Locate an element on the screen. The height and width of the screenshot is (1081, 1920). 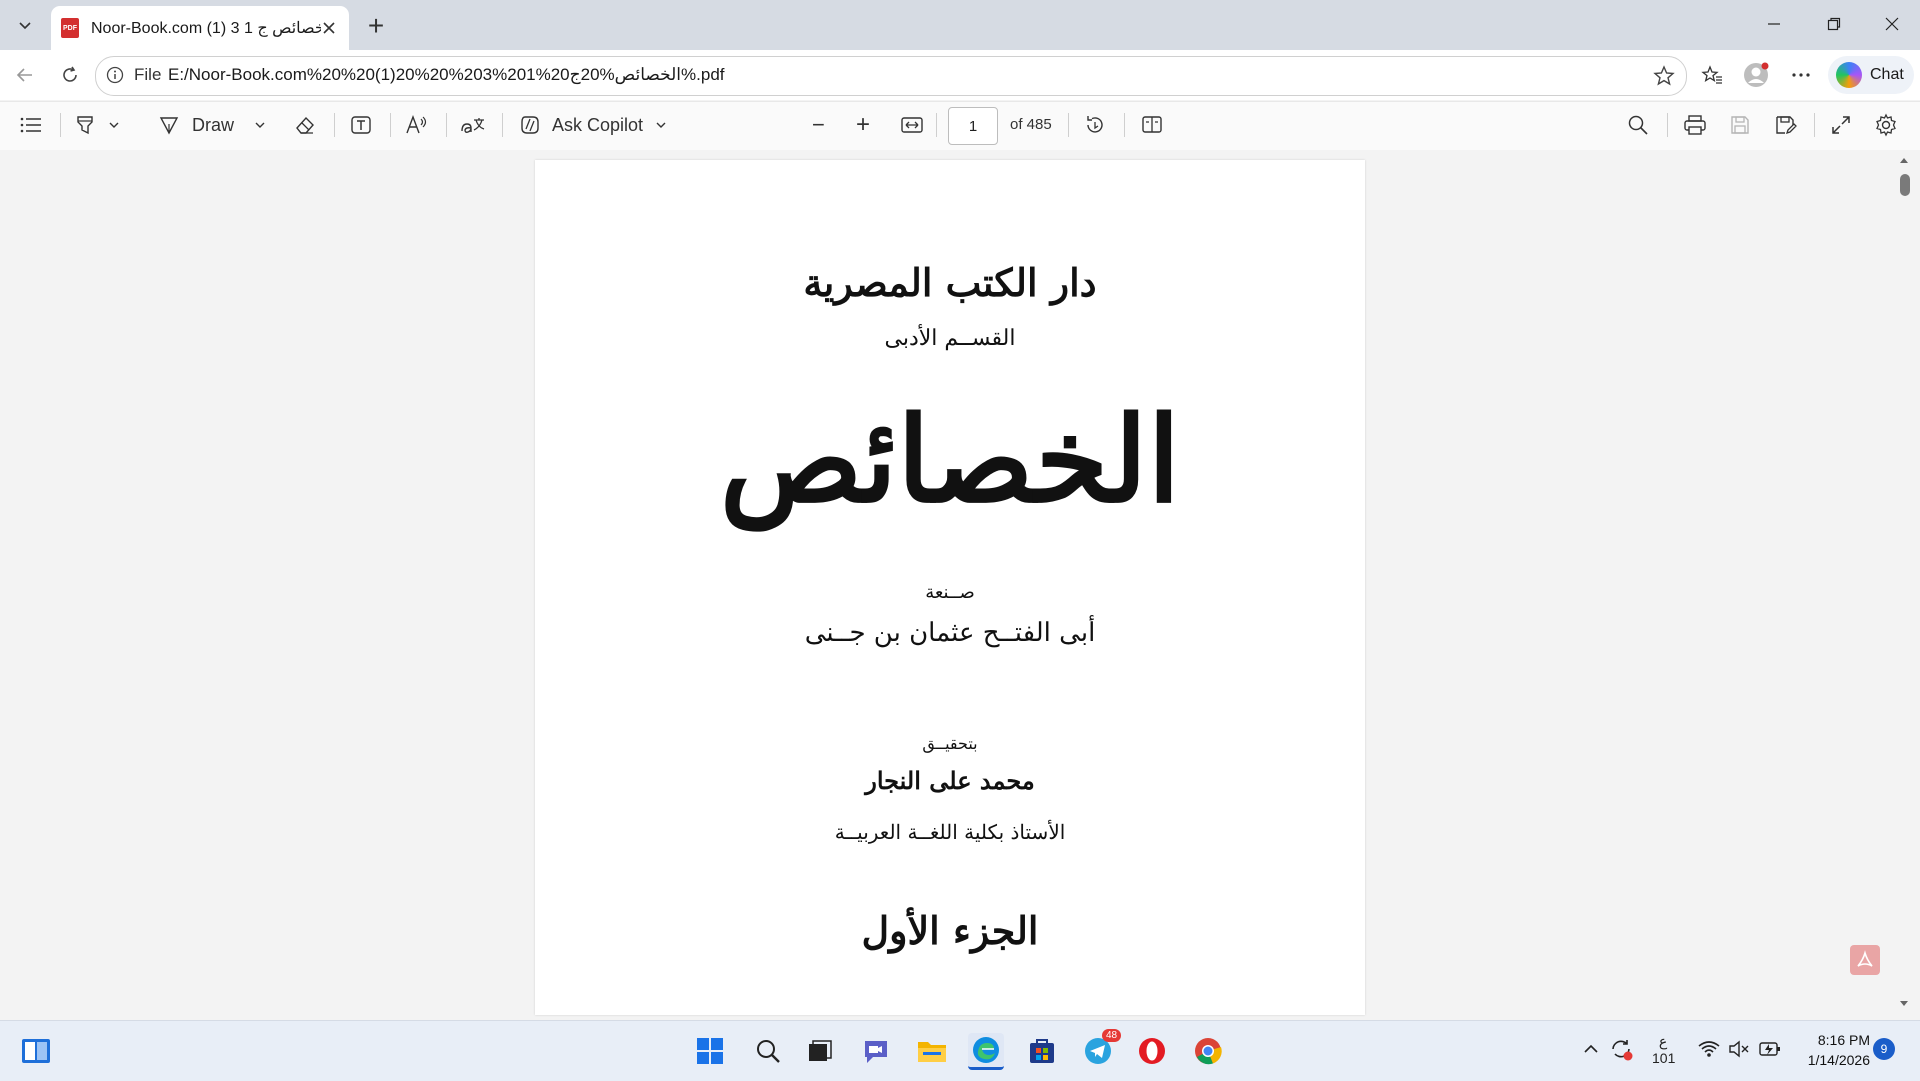
ask-copilot-button: Ask Copilot is located at coordinates (592, 125).